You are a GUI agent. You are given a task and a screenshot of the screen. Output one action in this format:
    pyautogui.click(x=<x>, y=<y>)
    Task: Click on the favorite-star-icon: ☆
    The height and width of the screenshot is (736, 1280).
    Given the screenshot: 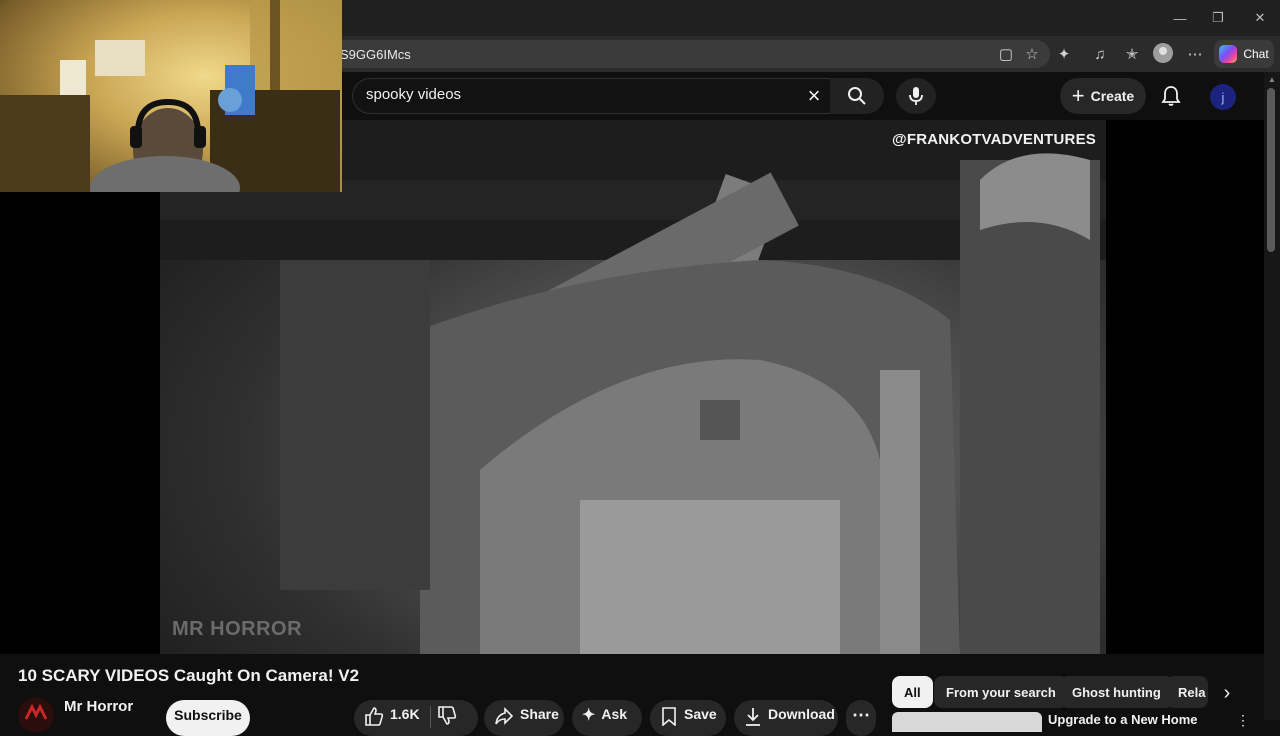 What is the action you would take?
    pyautogui.click(x=1032, y=54)
    